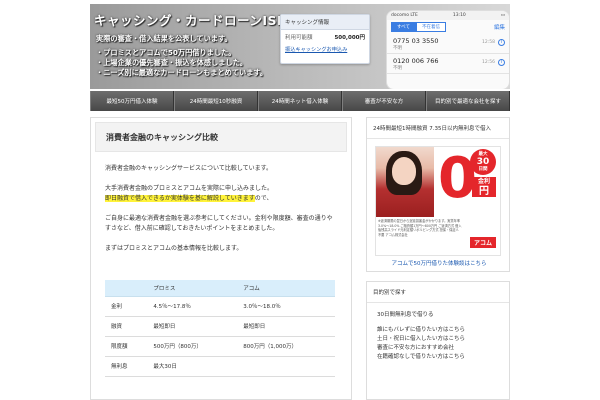 The image size is (600, 400). What do you see at coordinates (384, 101) in the screenshot?
I see `nav-item-anxious: 審査が不安な方` at bounding box center [384, 101].